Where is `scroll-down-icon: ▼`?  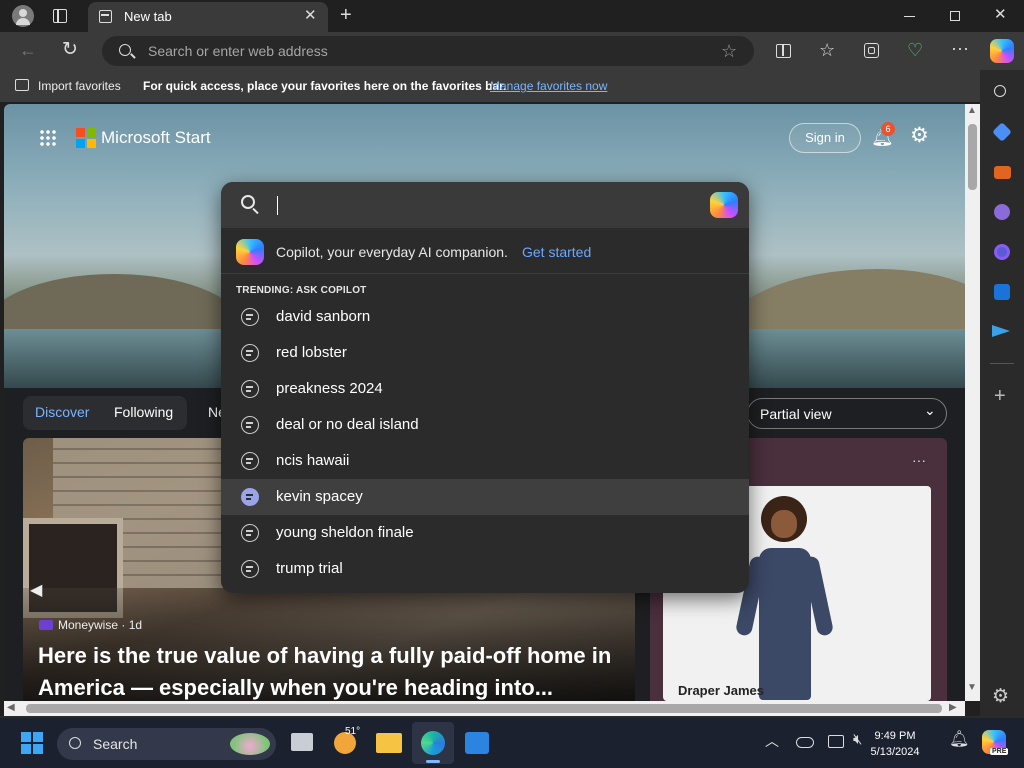 scroll-down-icon: ▼ is located at coordinates (972, 687).